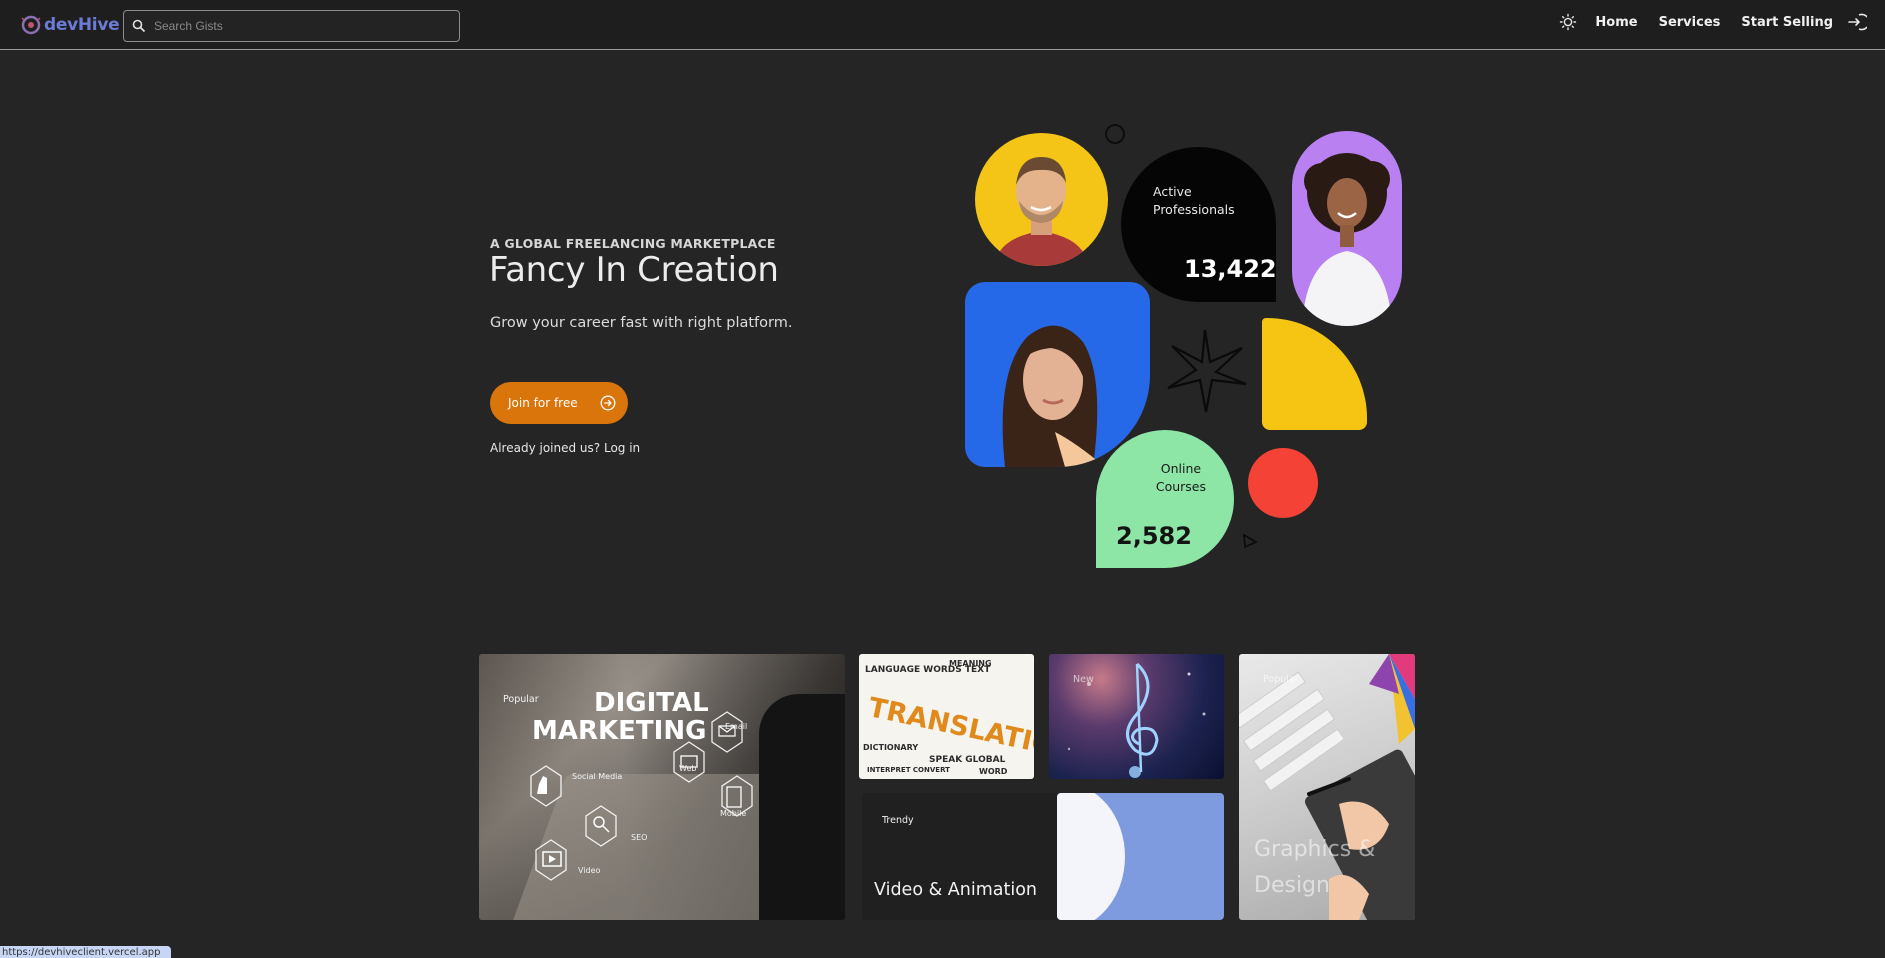  What do you see at coordinates (1857, 22) in the screenshot?
I see `login-icon` at bounding box center [1857, 22].